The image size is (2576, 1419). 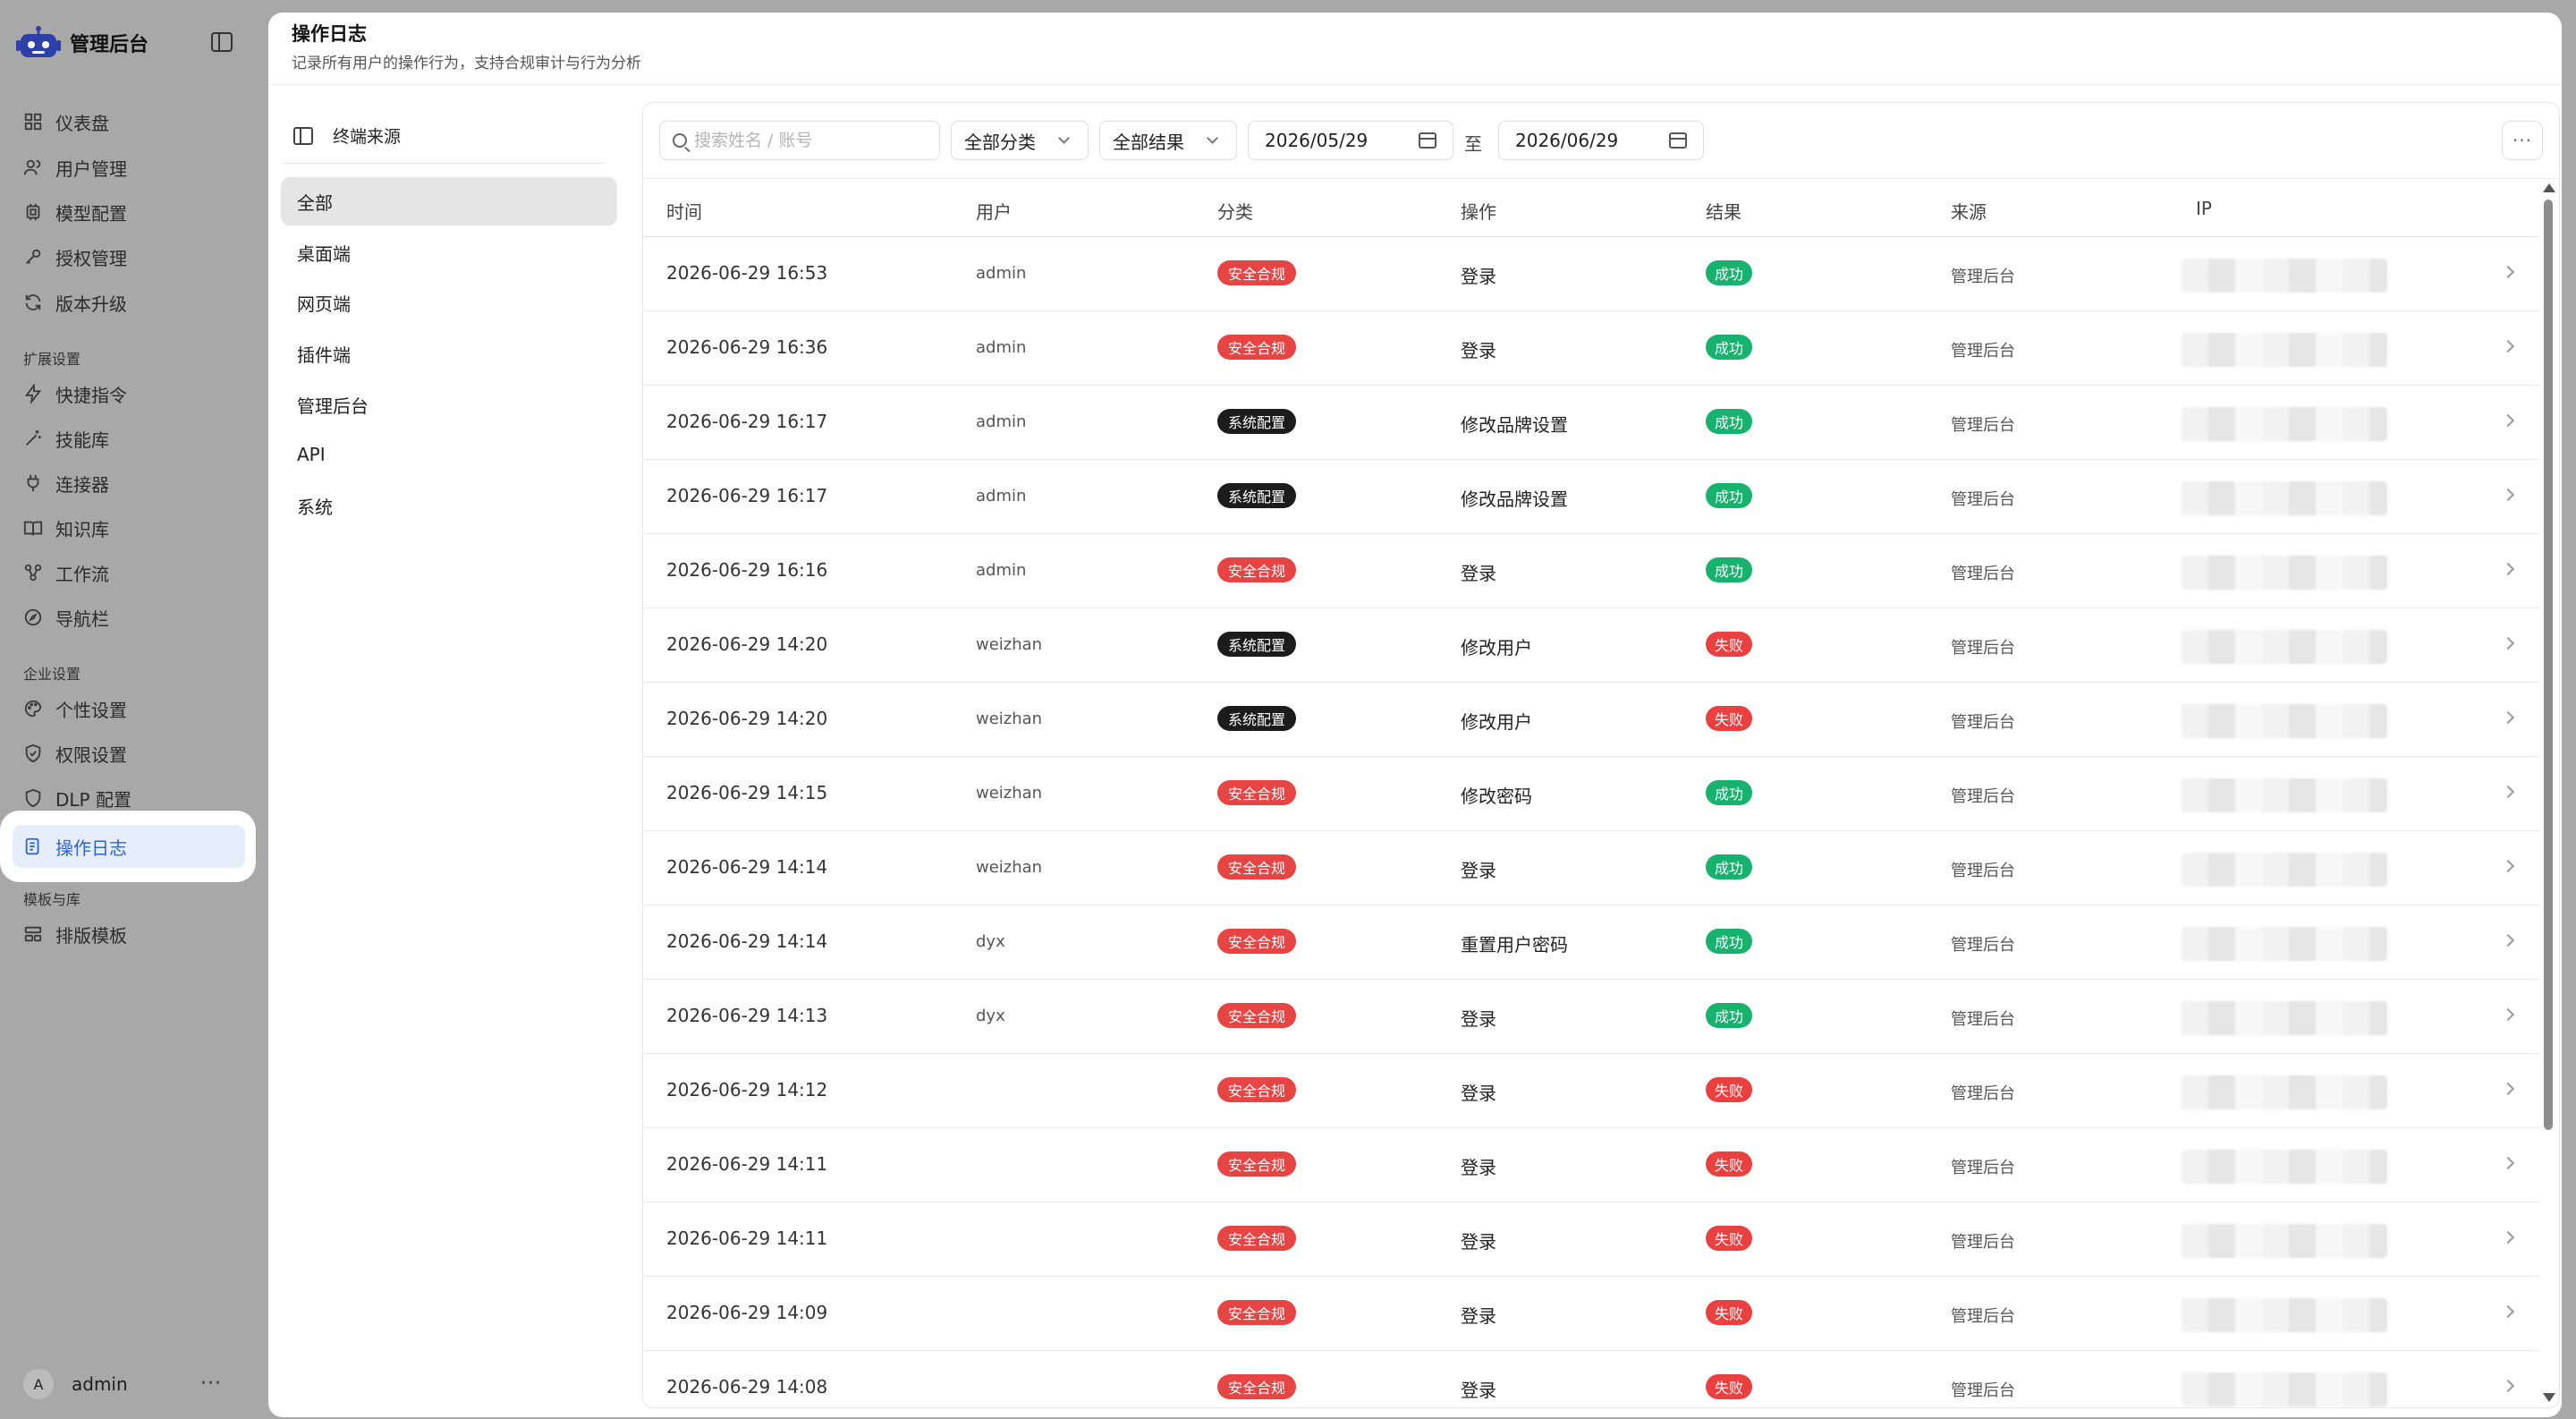 What do you see at coordinates (1257, 347) in the screenshot?
I see `category-badge: 安全合规` at bounding box center [1257, 347].